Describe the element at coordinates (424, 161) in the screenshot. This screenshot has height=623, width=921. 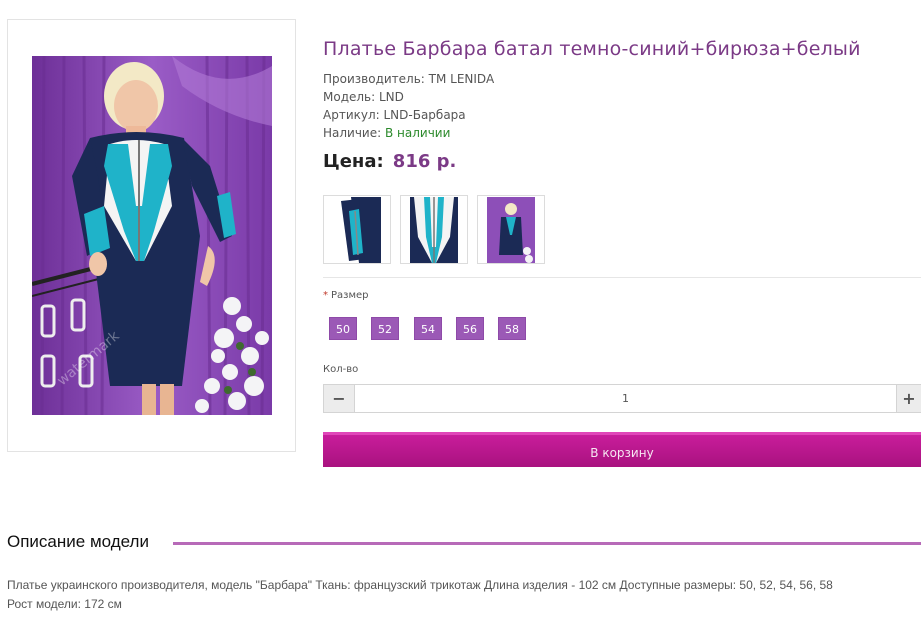
I see `price-value: 816 р.` at that location.